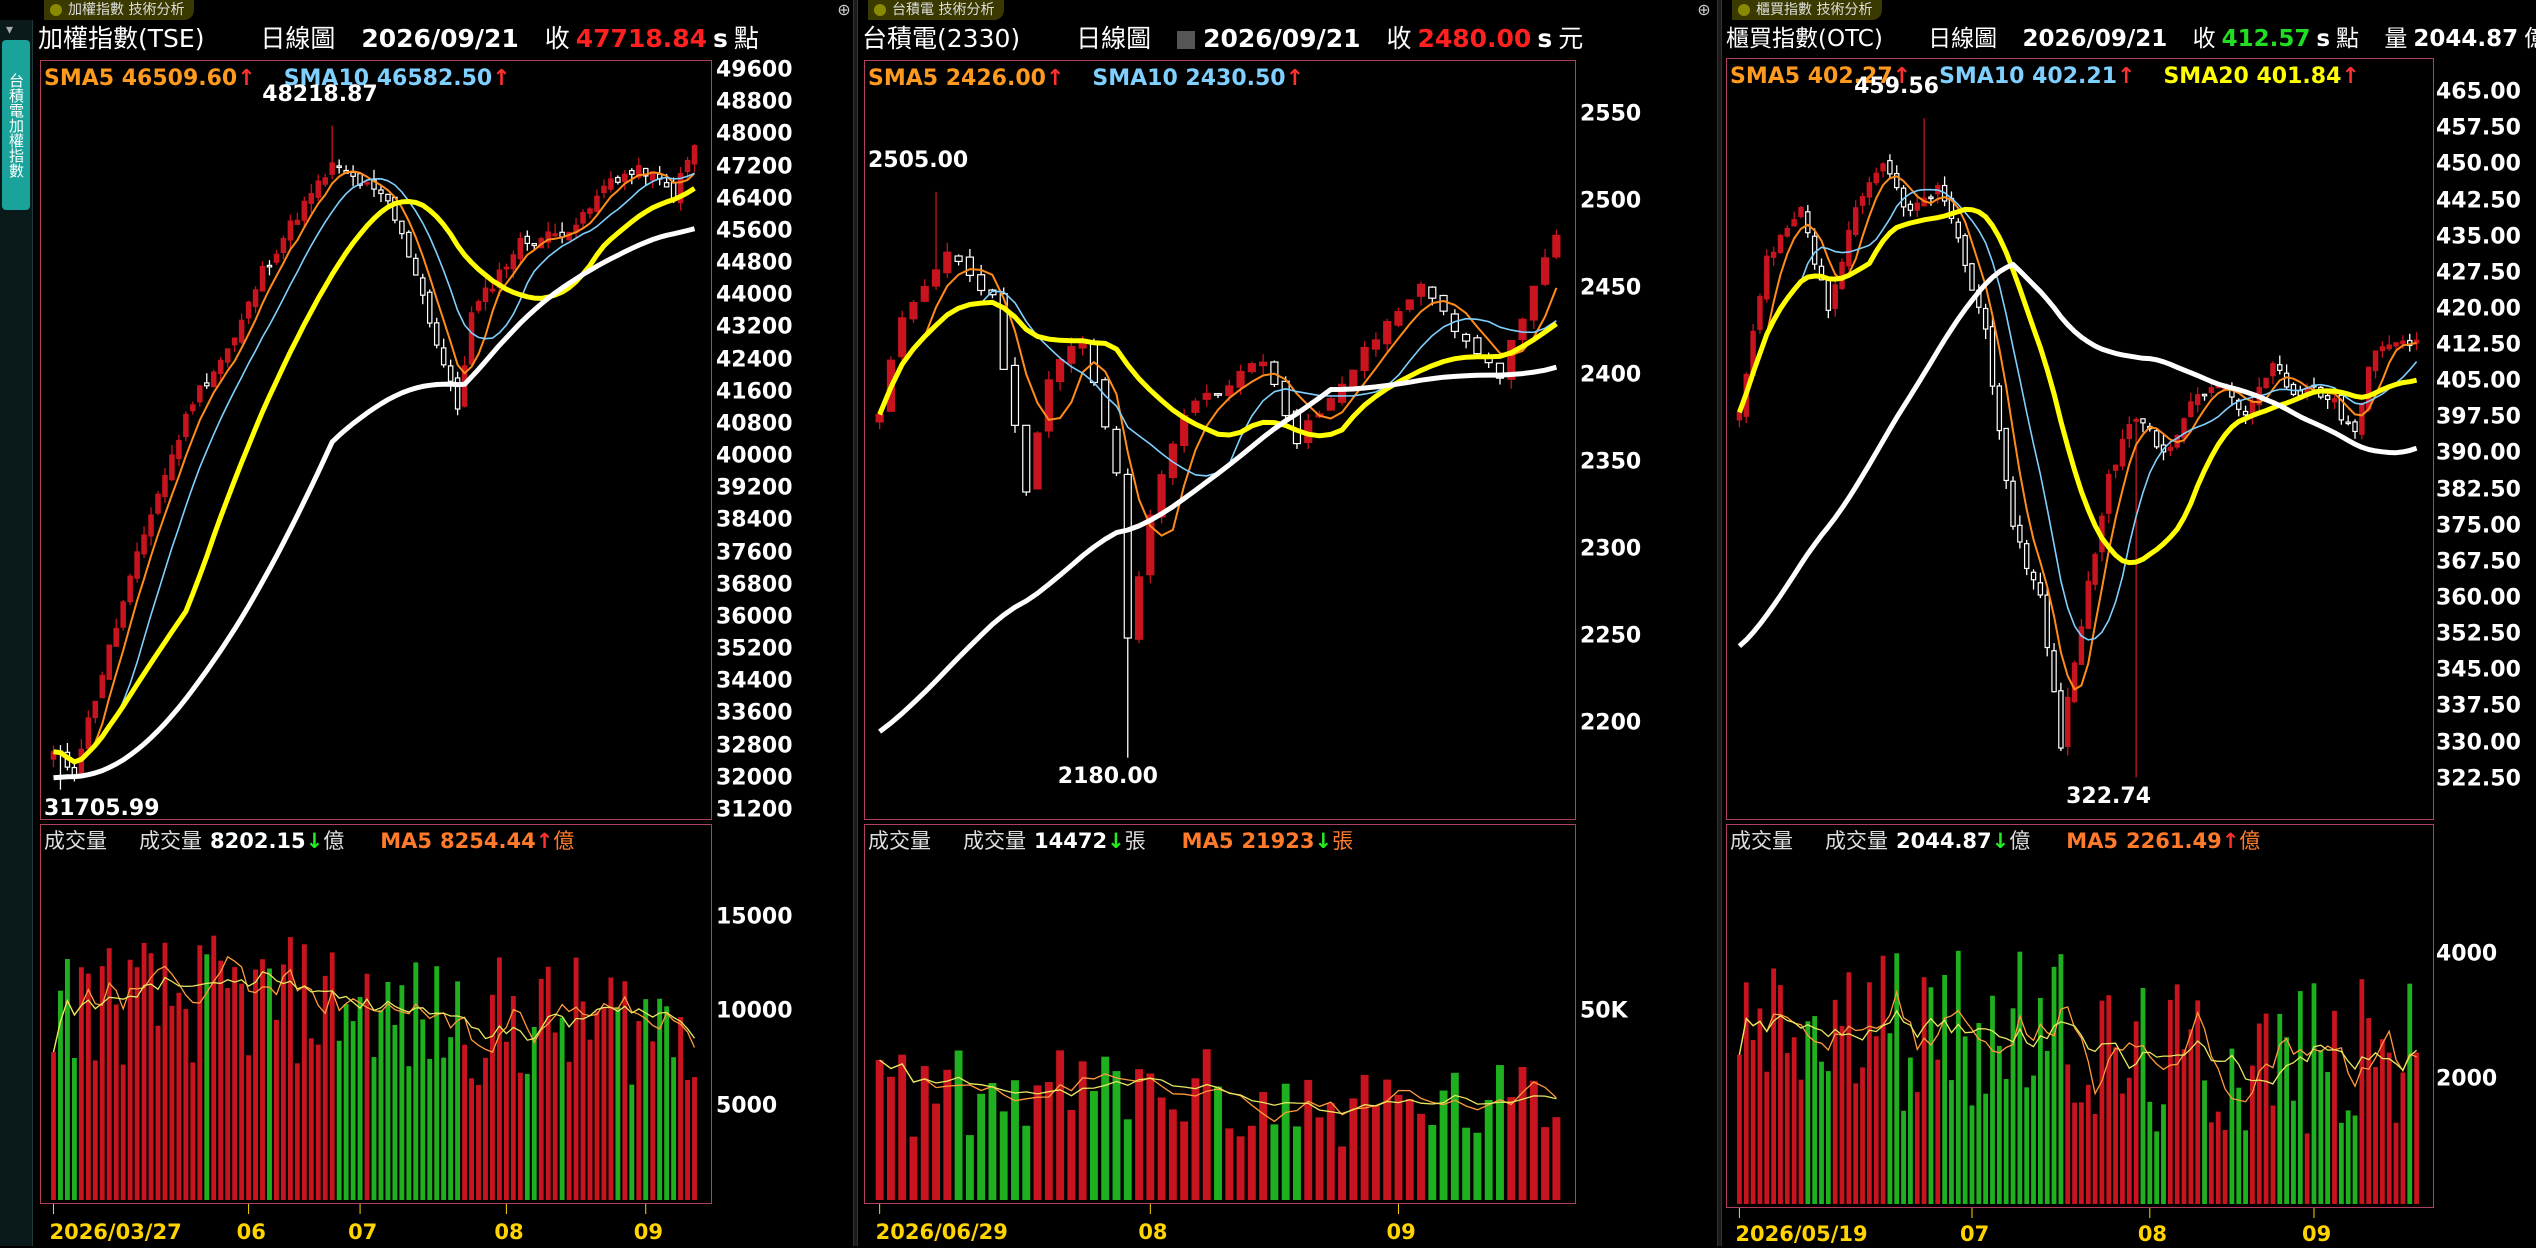  What do you see at coordinates (844, 10) in the screenshot?
I see `zoom-icon: ⊕` at bounding box center [844, 10].